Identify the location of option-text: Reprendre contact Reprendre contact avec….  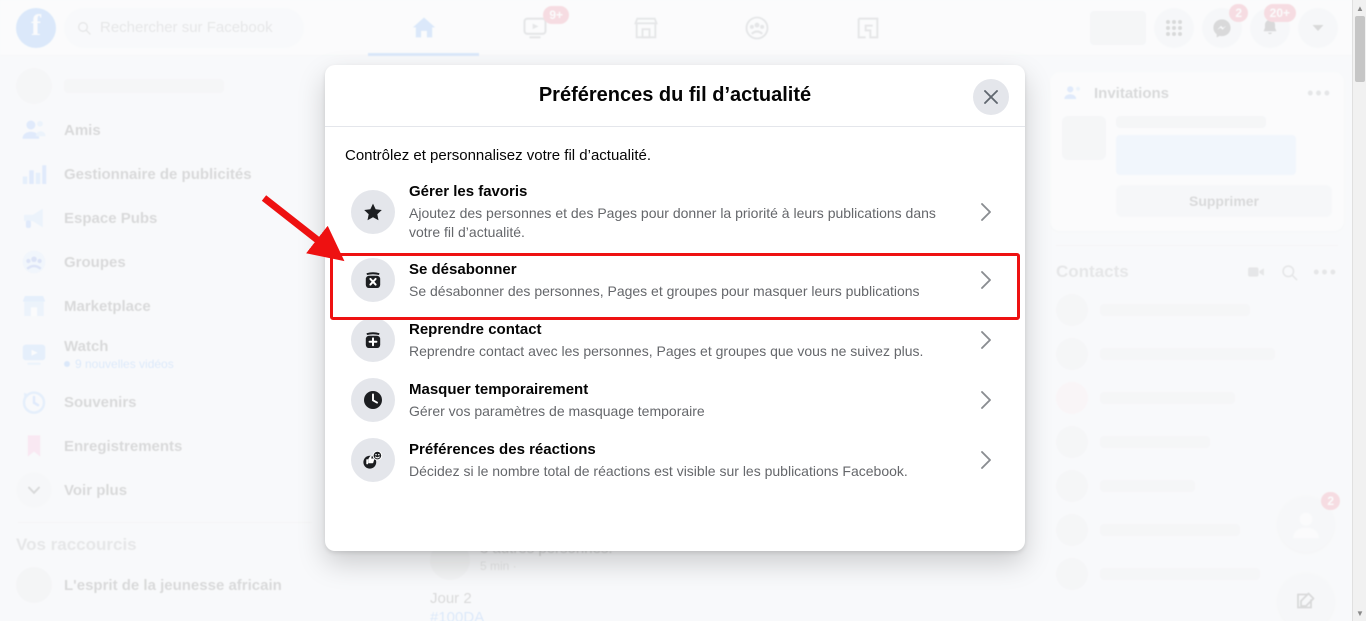
(684, 340).